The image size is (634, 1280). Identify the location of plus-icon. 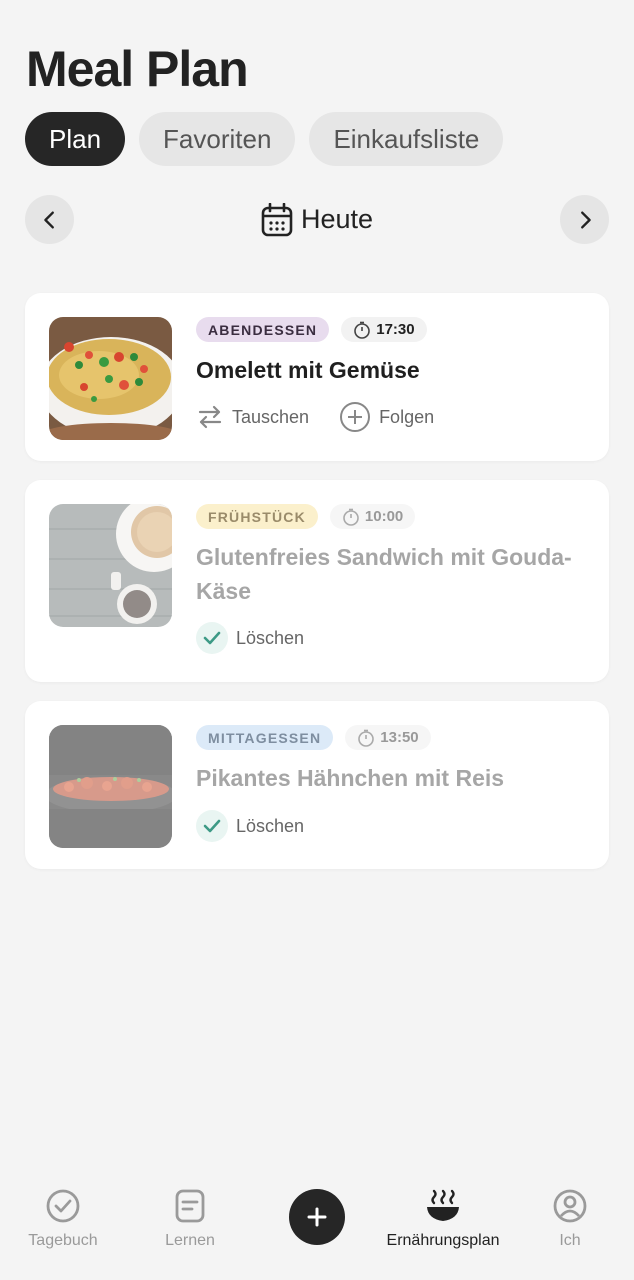
(317, 1217).